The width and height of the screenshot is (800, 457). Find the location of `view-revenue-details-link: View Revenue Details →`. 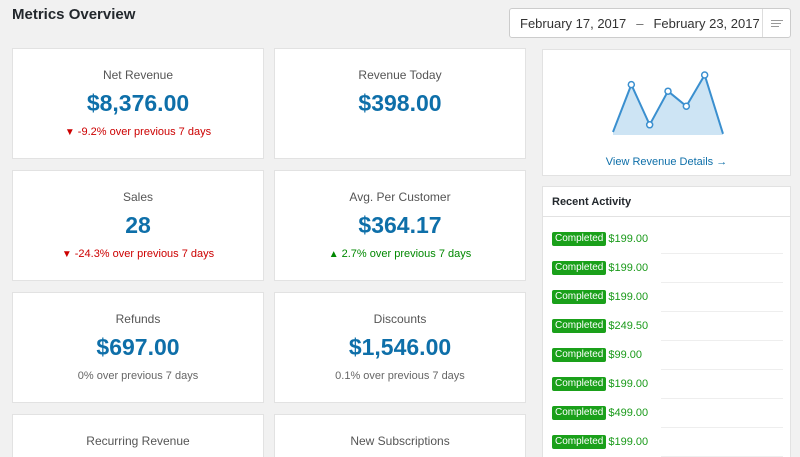

view-revenue-details-link: View Revenue Details → is located at coordinates (666, 162).